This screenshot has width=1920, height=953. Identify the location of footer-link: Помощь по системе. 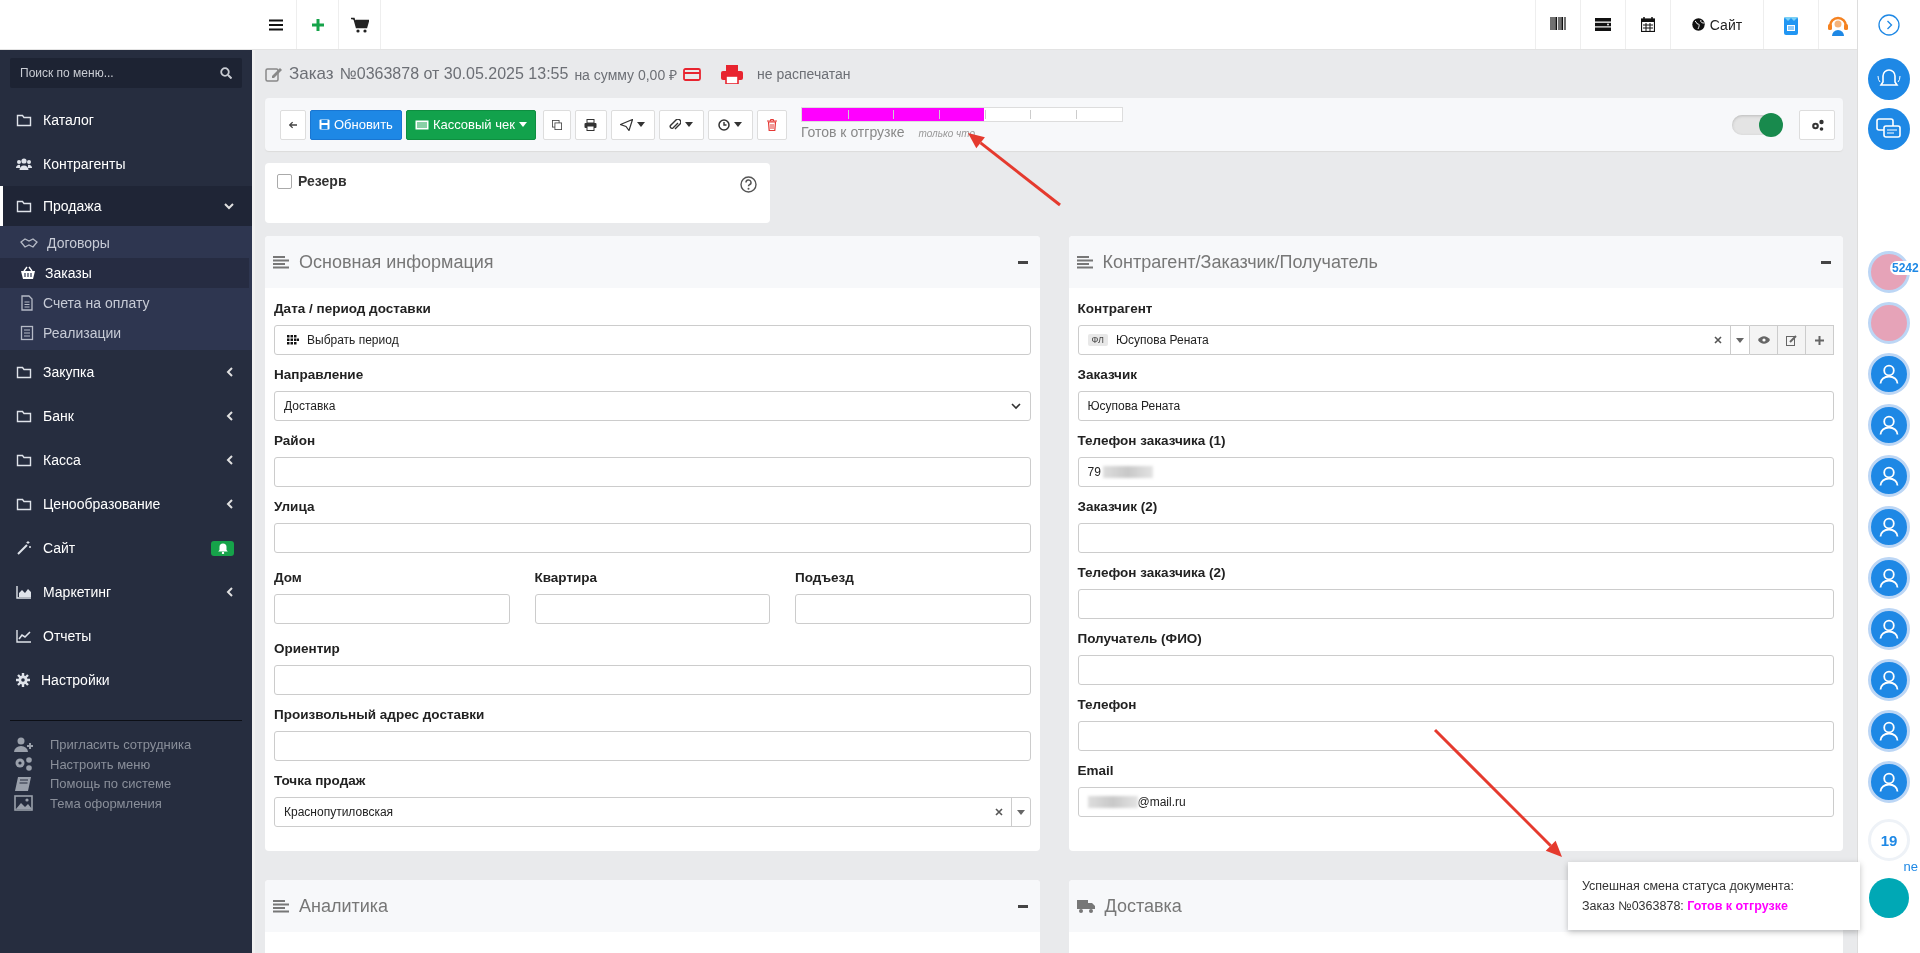
(126, 784).